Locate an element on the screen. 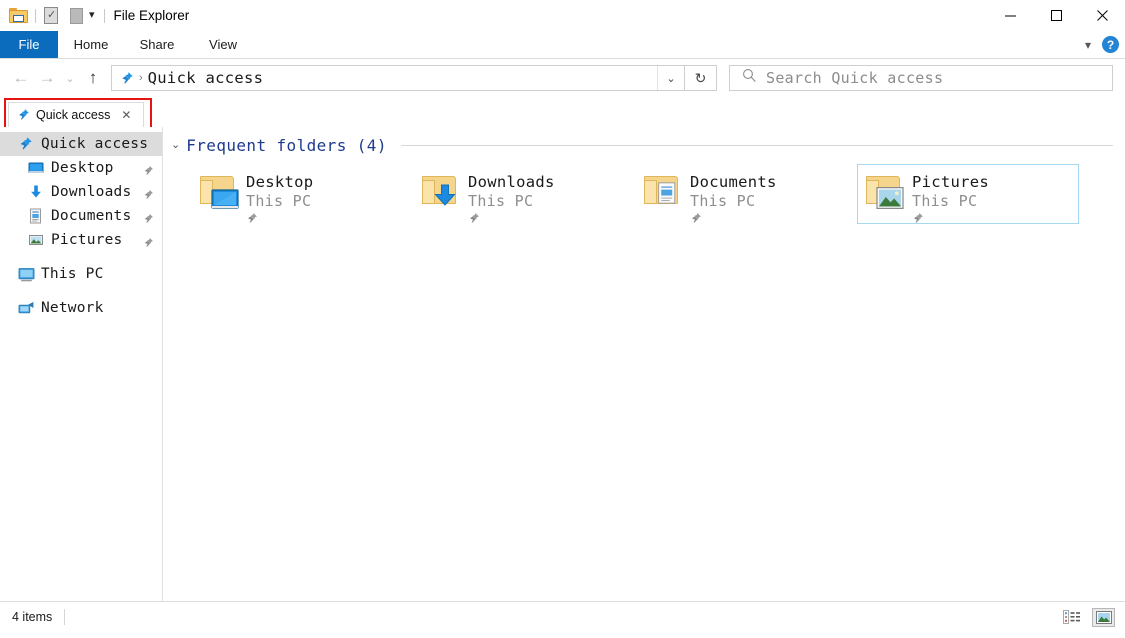  view-mode-buttons is located at coordinates (1087, 617).